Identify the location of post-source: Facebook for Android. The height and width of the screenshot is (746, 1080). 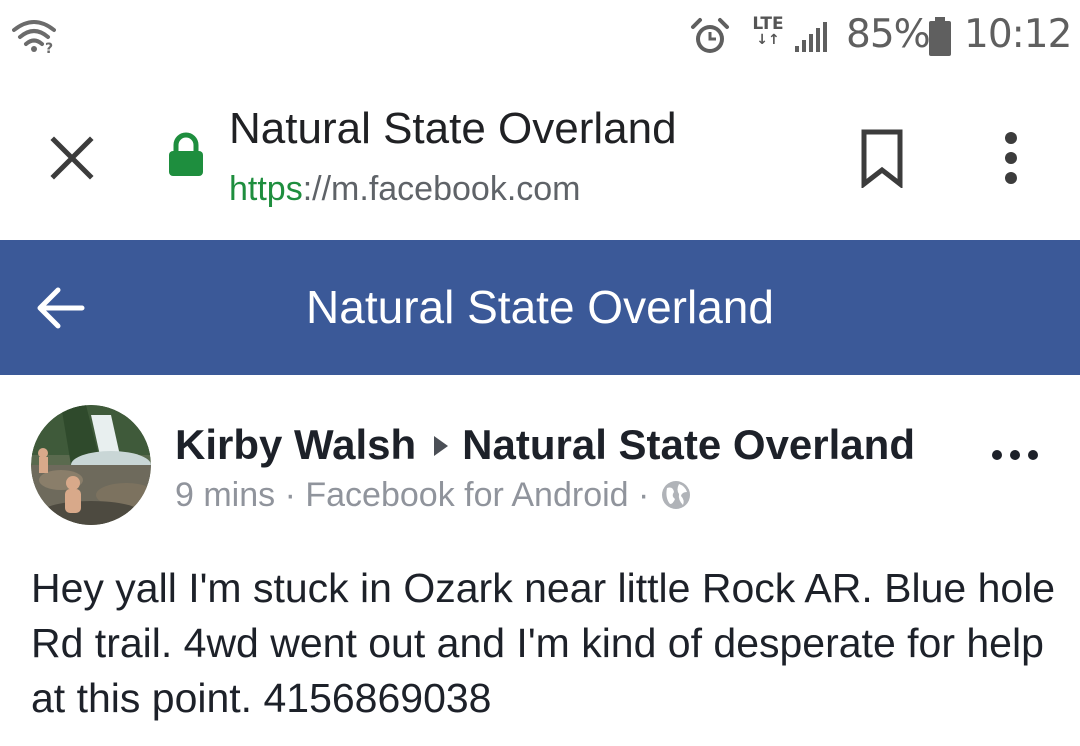
(467, 495).